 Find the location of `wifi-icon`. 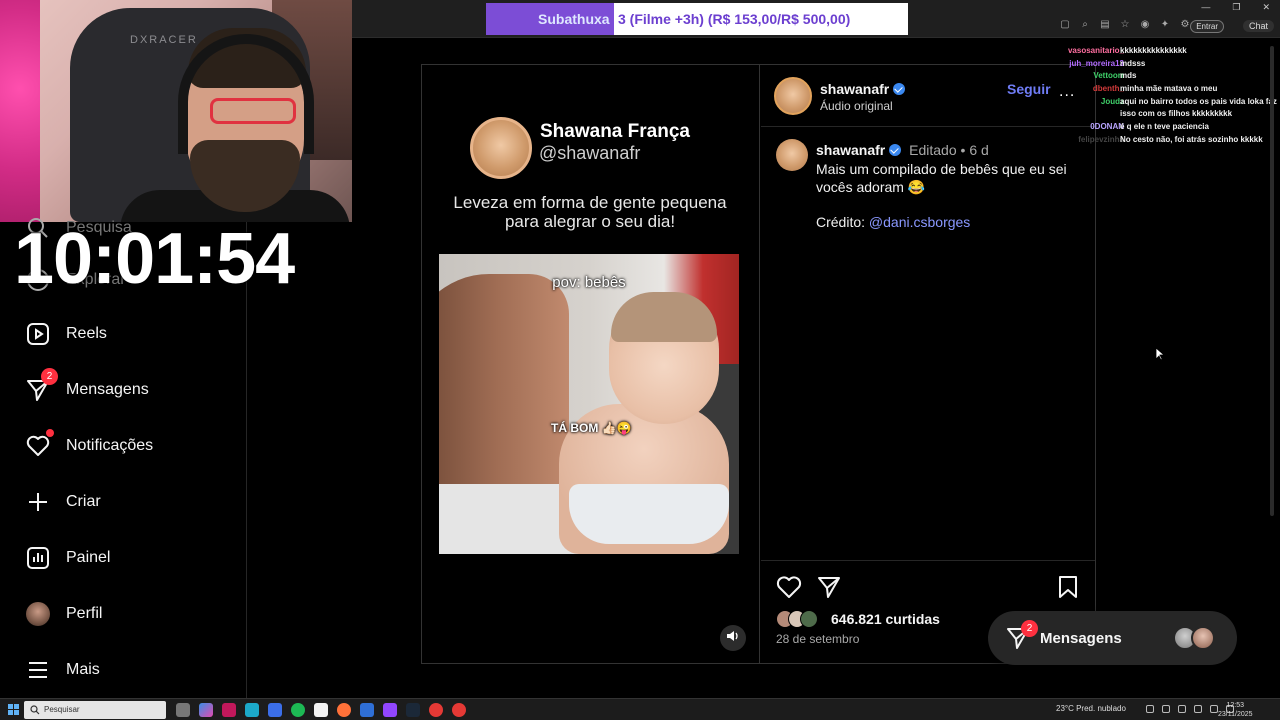

wifi-icon is located at coordinates (1182, 709).